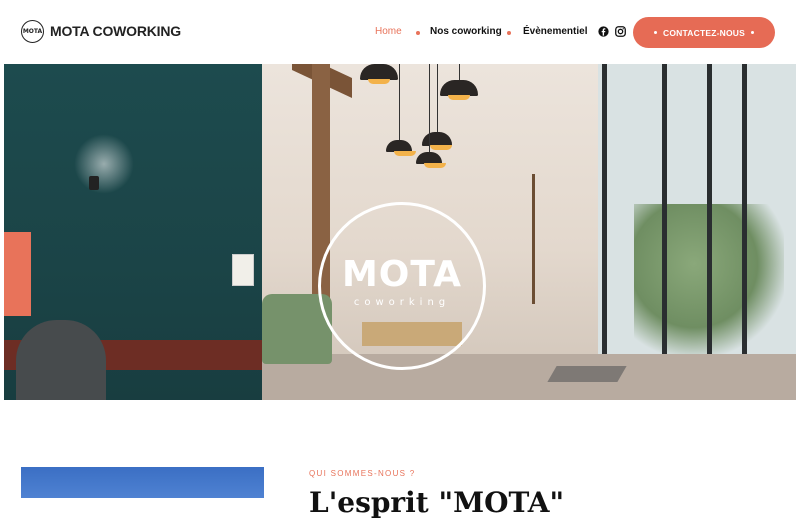 This screenshot has width=800, height=519. What do you see at coordinates (104, 164) in the screenshot?
I see `wall-lamp-glow` at bounding box center [104, 164].